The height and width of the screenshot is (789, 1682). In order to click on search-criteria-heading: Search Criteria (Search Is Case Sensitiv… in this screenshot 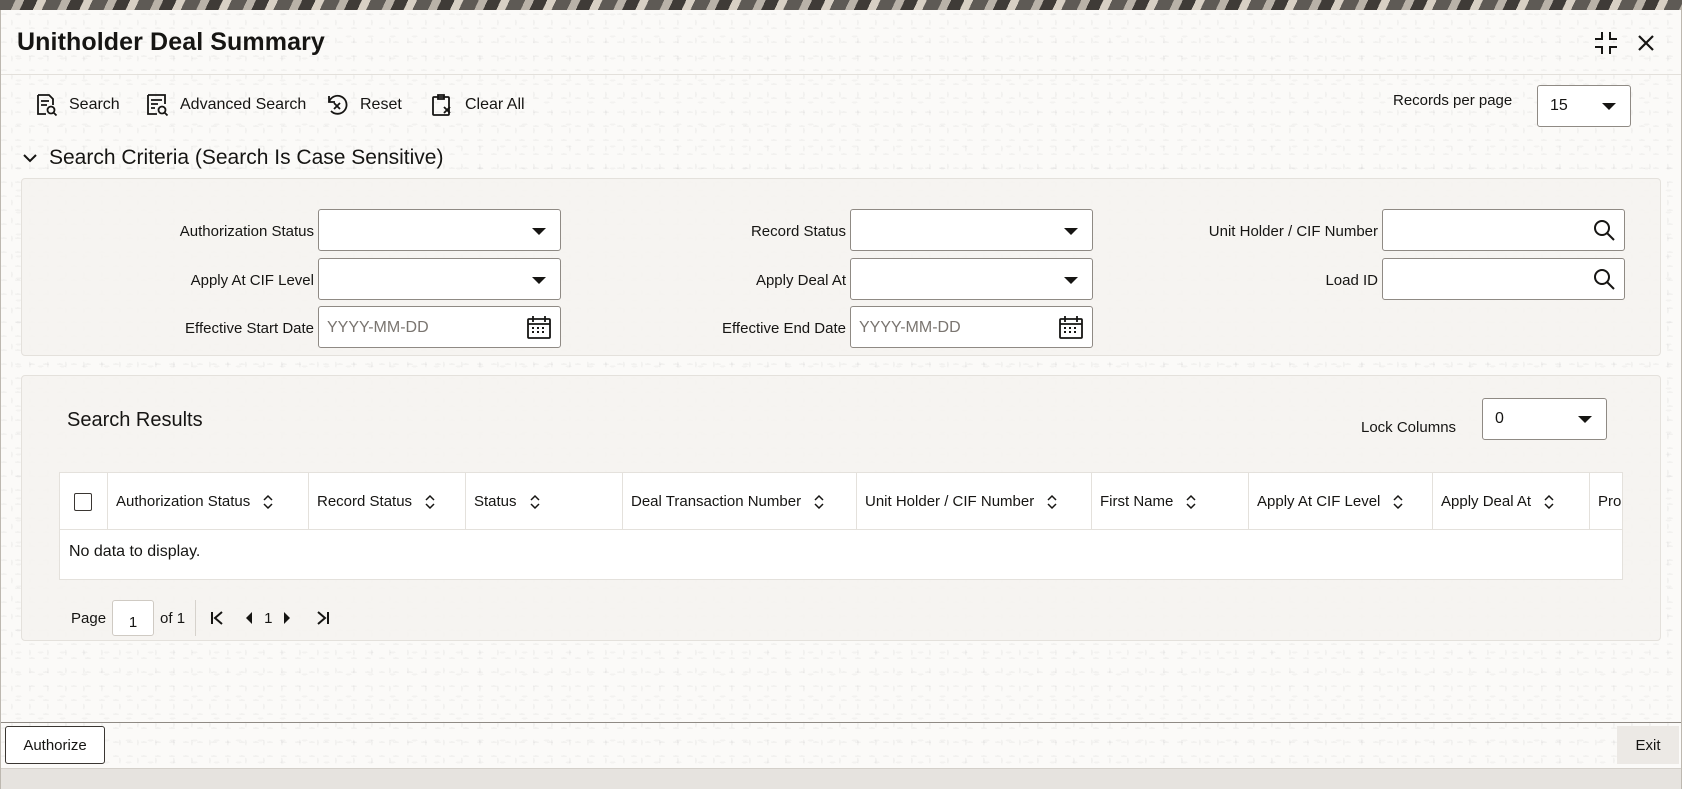, I will do `click(246, 157)`.